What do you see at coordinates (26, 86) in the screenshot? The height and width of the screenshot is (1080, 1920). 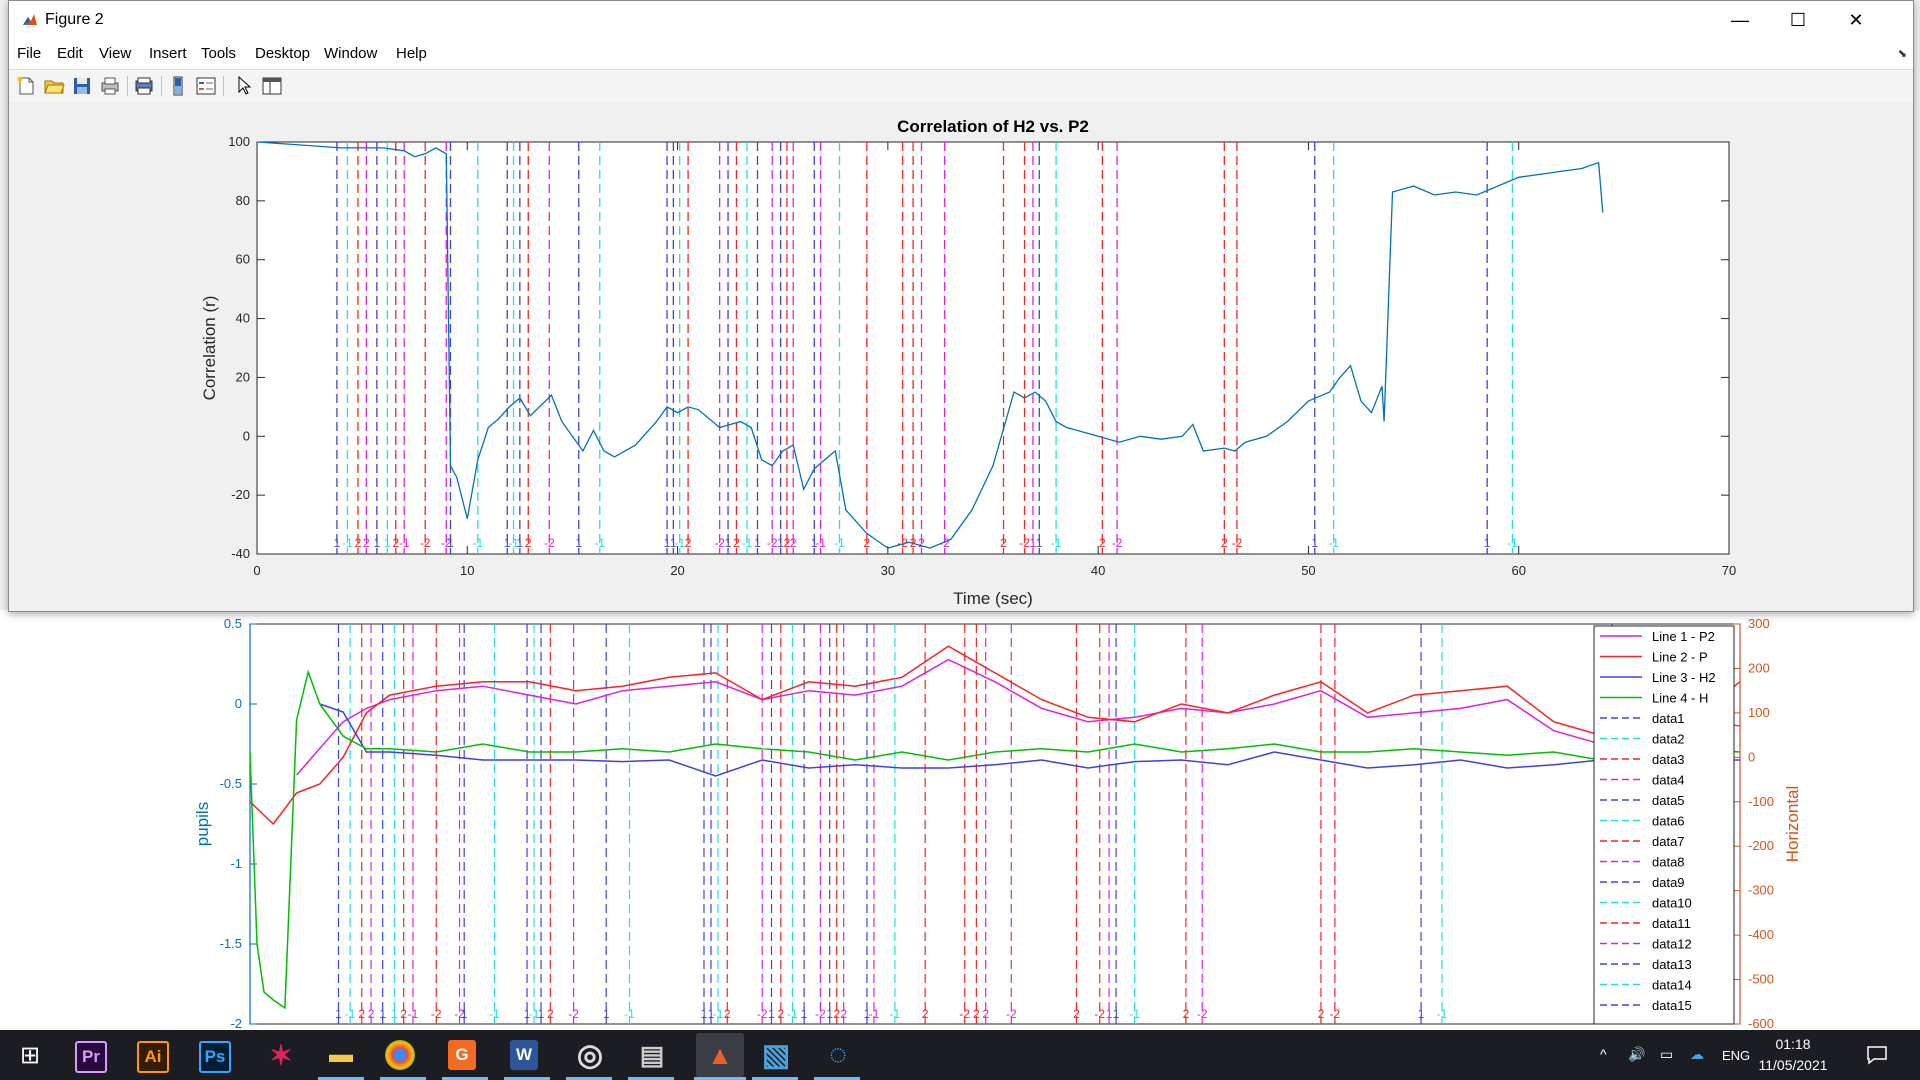 I see `new-figure-icon` at bounding box center [26, 86].